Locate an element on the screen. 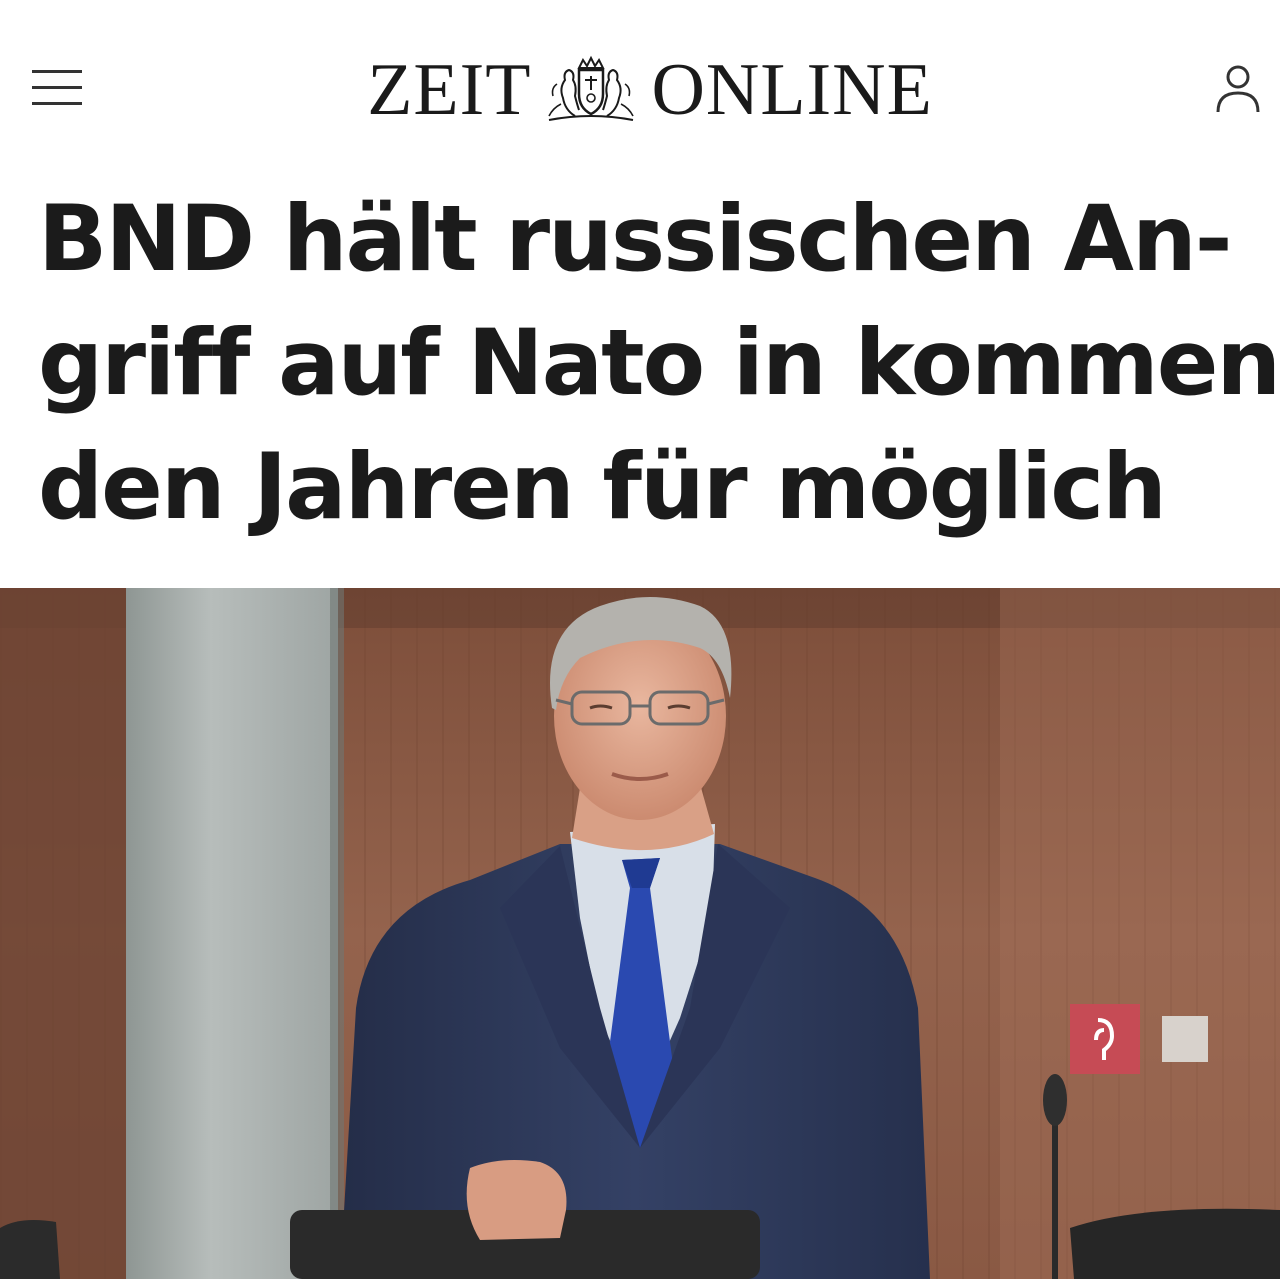 Image resolution: width=1280 pixels, height=1279 pixels. logo-word-right: ONLINE is located at coordinates (792, 90).